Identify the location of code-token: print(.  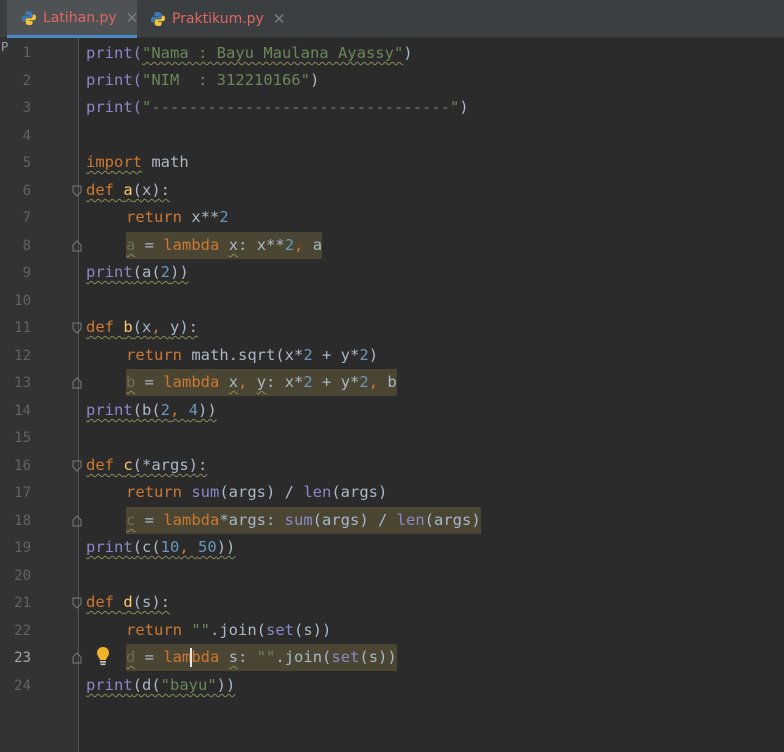
(114, 80).